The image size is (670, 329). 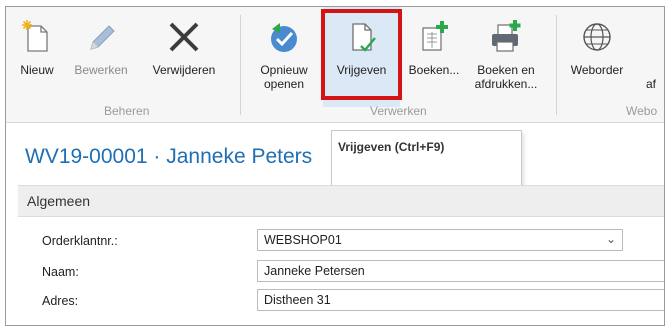 I want to click on adres-field: Distheen 31, so click(x=460, y=300).